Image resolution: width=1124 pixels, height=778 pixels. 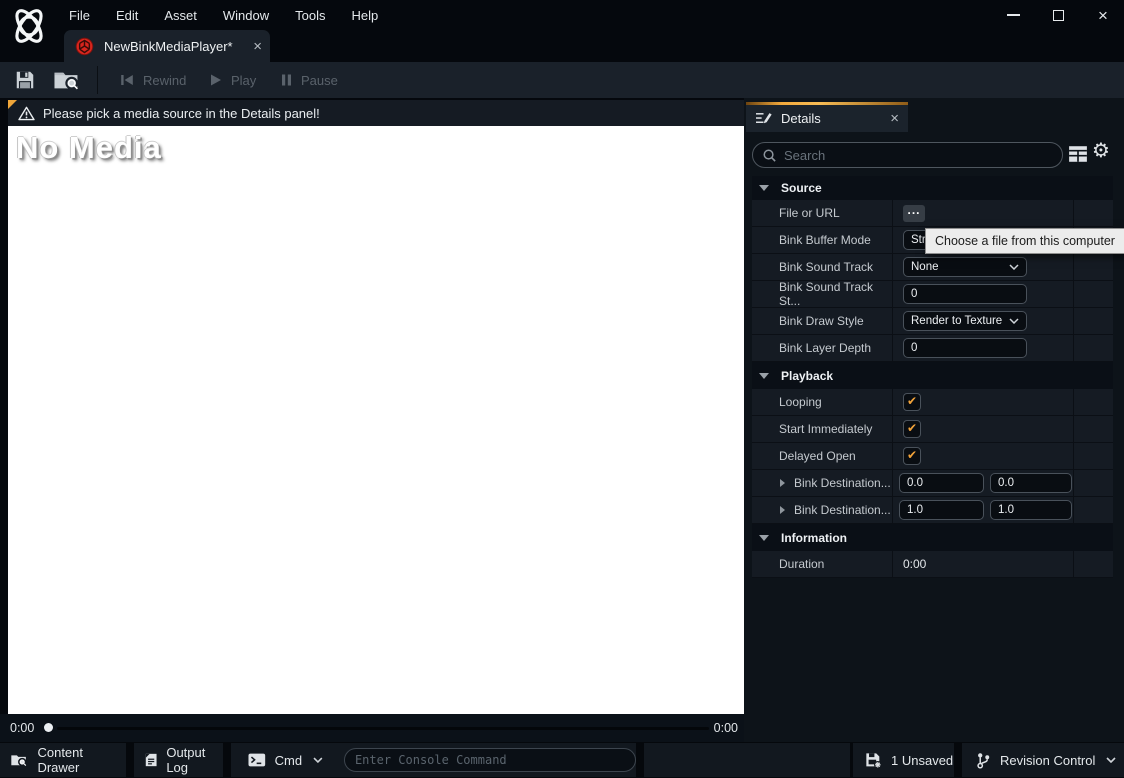 What do you see at coordinates (965, 267) in the screenshot?
I see `sound-track-dropdown: None` at bounding box center [965, 267].